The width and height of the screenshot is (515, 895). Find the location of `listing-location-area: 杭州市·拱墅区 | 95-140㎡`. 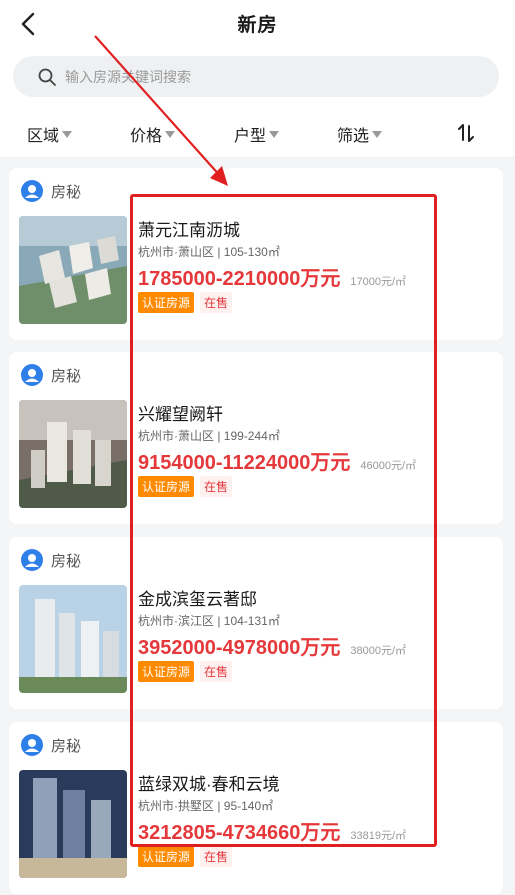

listing-location-area: 杭州市·拱墅区 | 95-140㎡ is located at coordinates (206, 806).